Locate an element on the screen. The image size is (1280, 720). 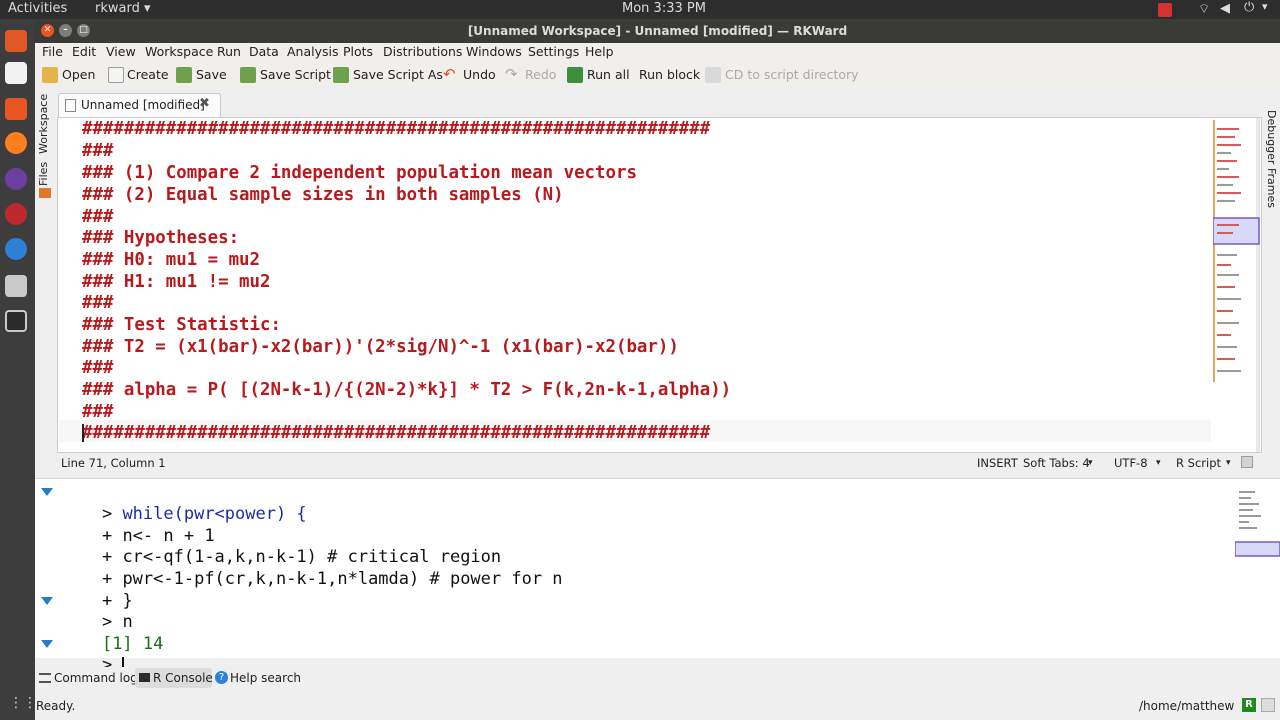
console-minimap-svg is located at coordinates (1257, 524).